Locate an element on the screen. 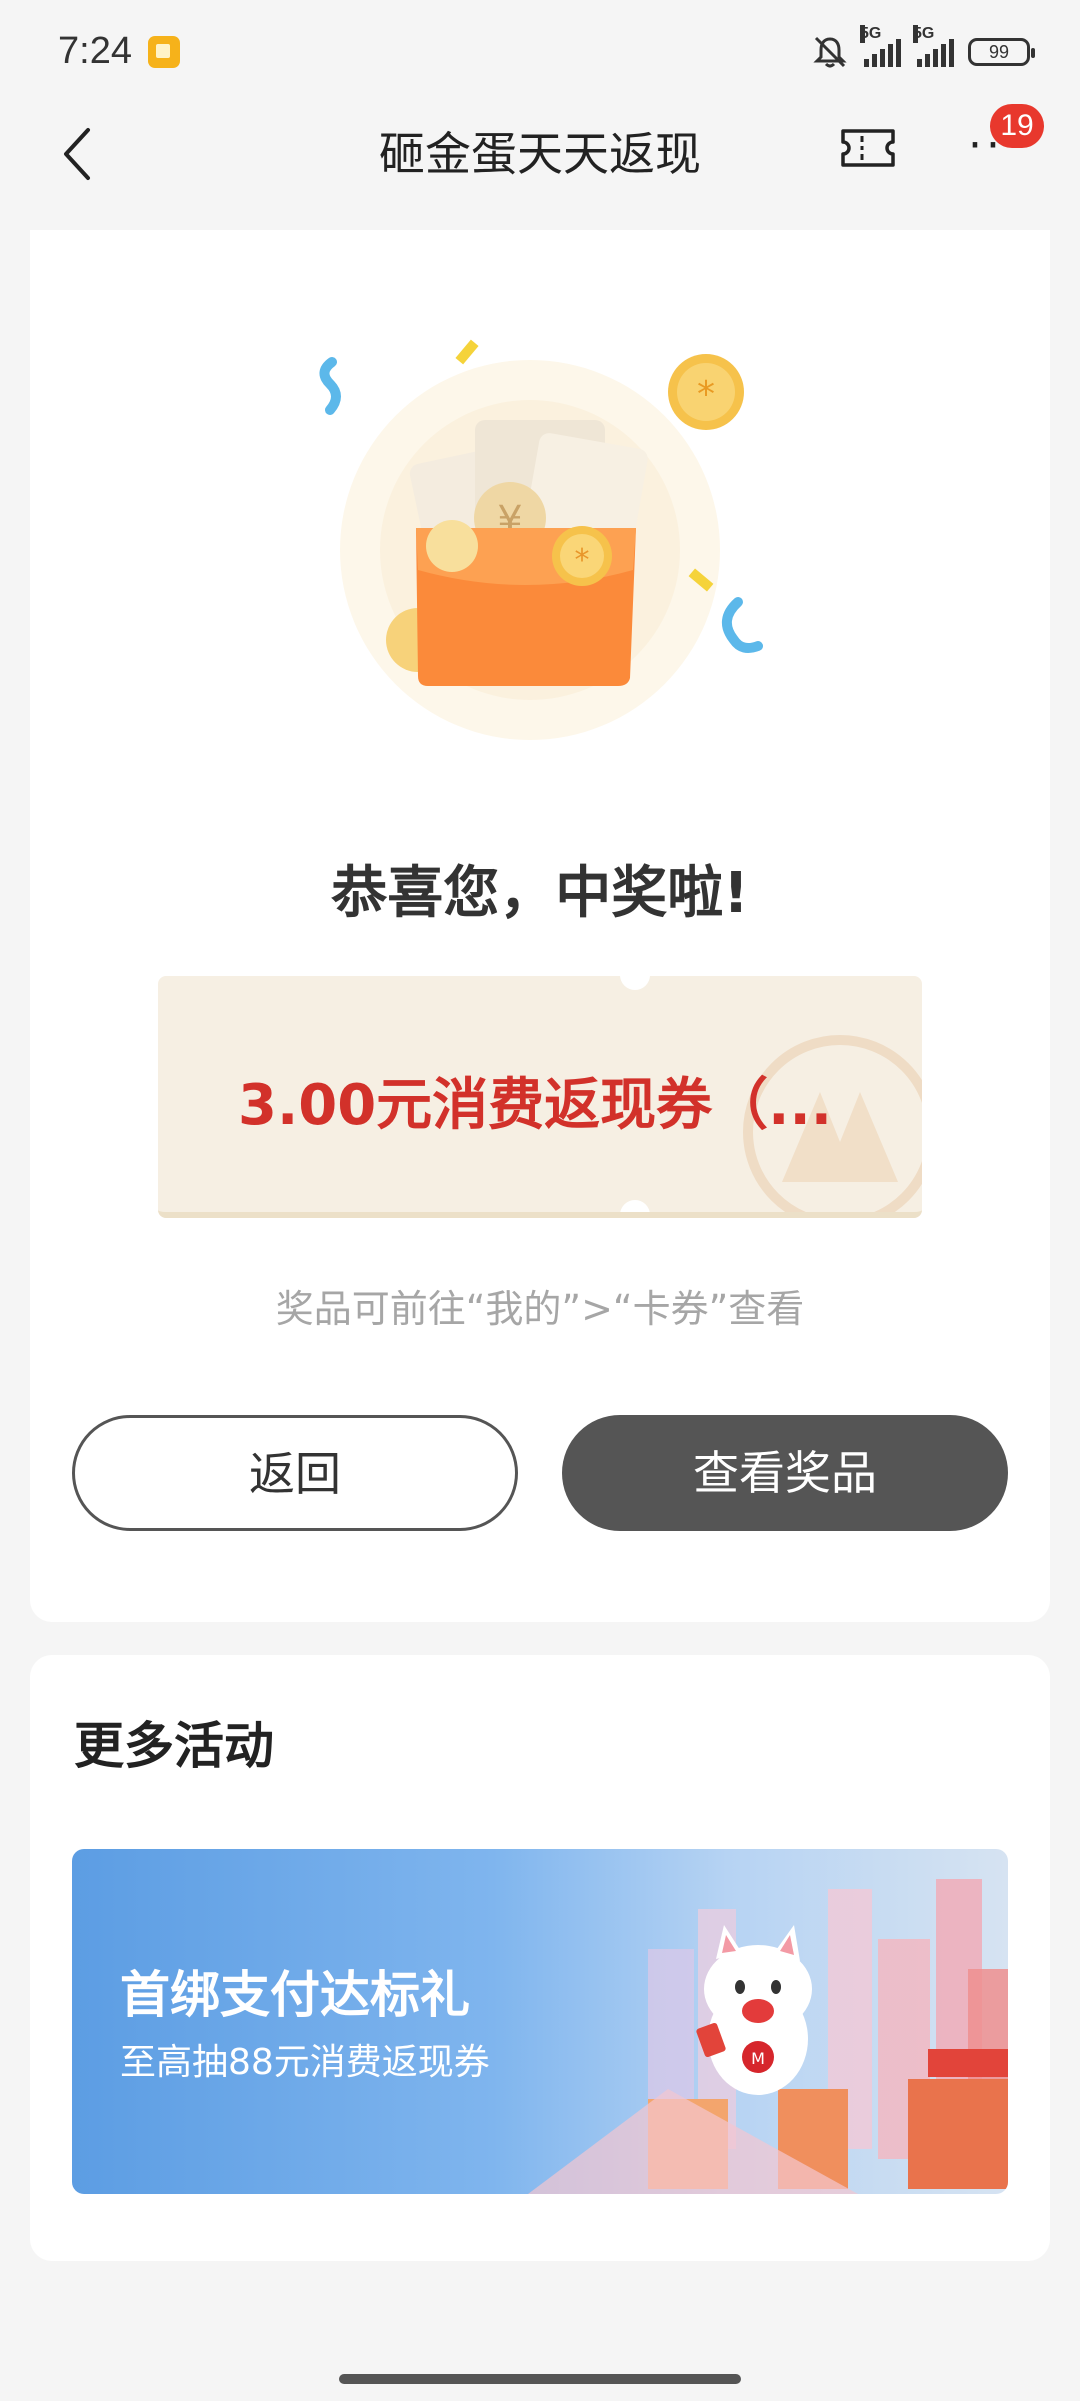  svg-text: M is located at coordinates (758, 2058).